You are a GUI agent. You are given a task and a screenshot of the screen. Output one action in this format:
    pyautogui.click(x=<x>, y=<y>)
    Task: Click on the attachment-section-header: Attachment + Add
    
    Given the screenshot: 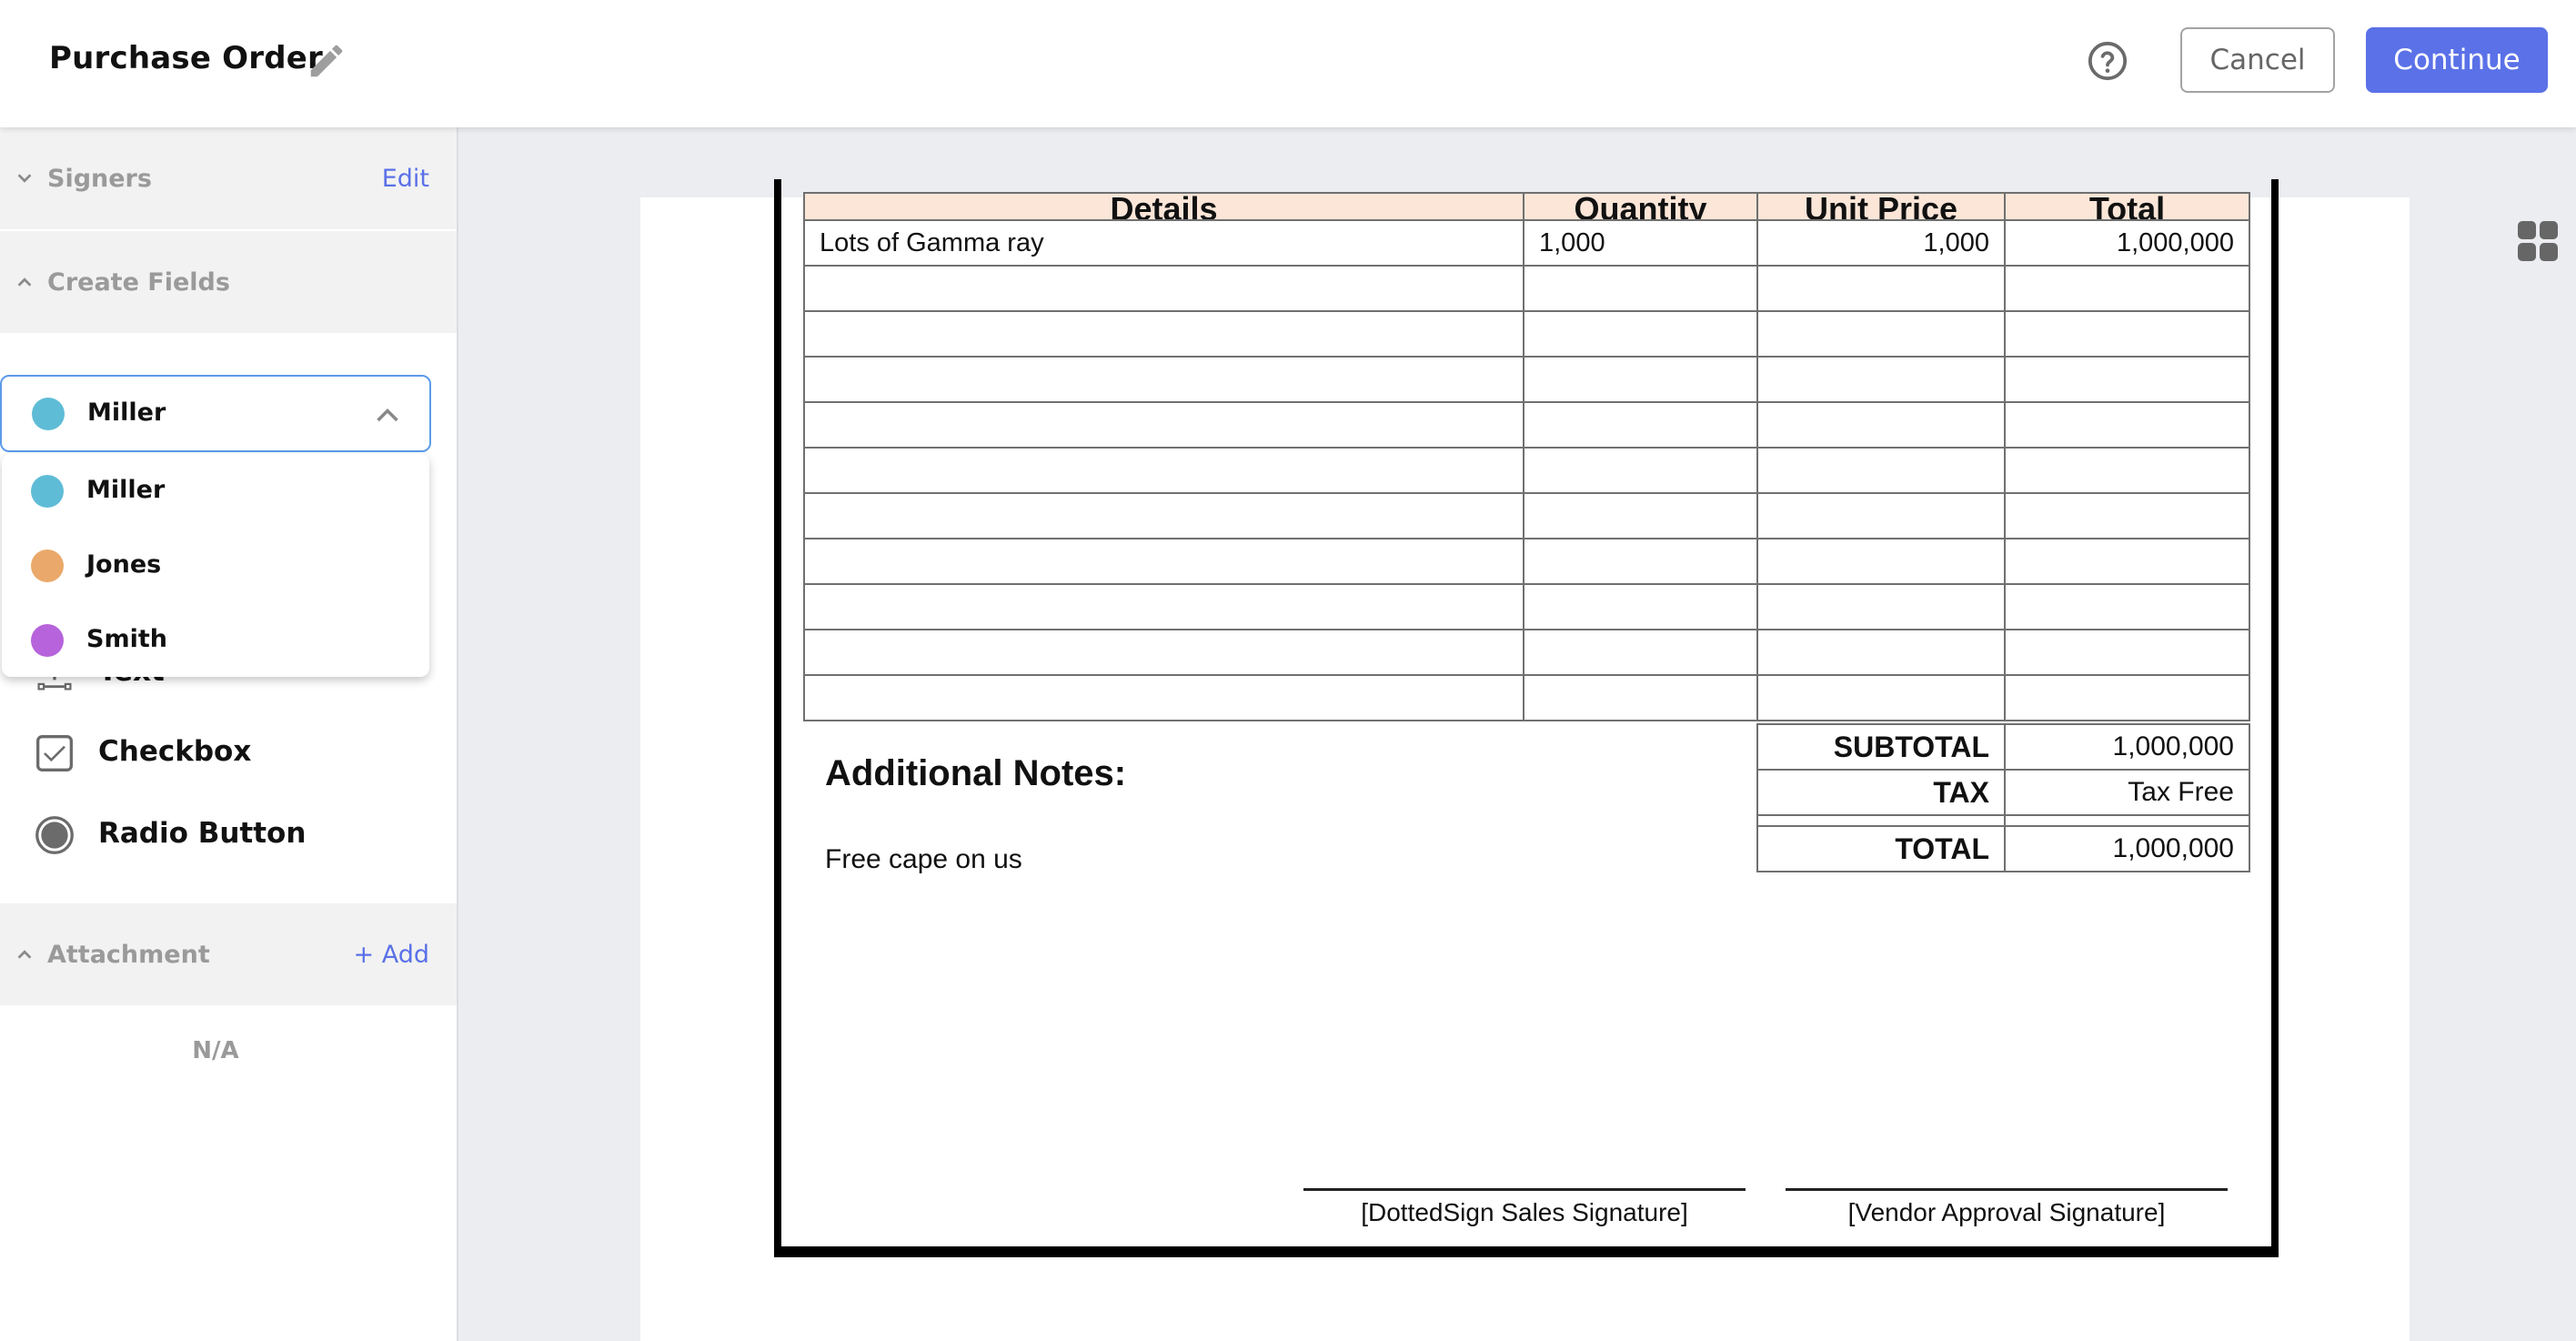 What is the action you would take?
    pyautogui.click(x=228, y=954)
    